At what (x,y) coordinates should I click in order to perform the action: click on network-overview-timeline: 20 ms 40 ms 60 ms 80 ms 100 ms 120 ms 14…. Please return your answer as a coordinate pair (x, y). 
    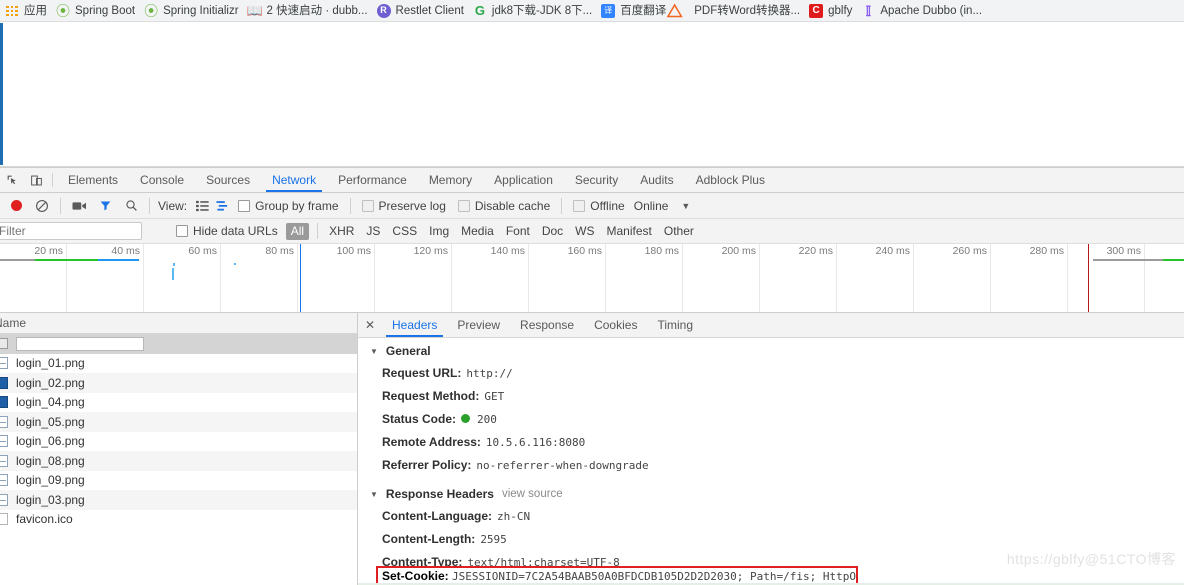
    Looking at the image, I should click on (592, 278).